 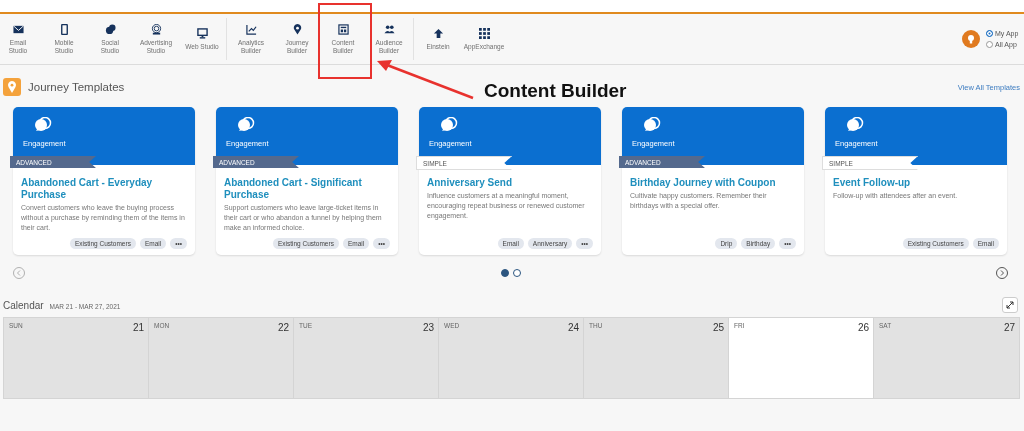 What do you see at coordinates (23, 305) in the screenshot?
I see `calendar-title: Calendar` at bounding box center [23, 305].